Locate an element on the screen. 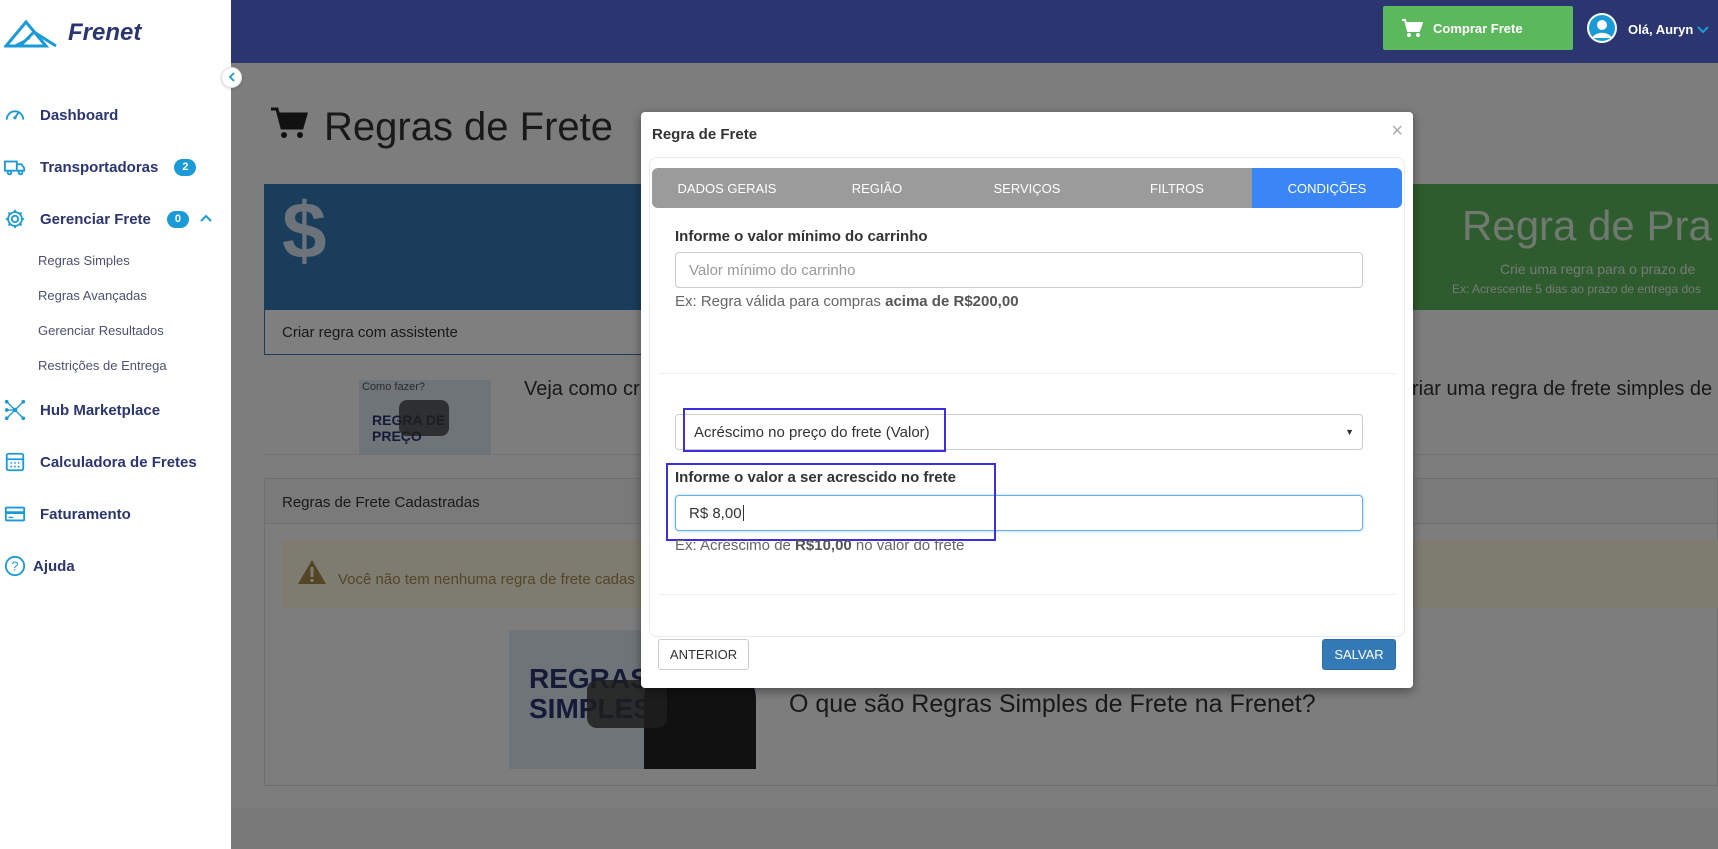 Image resolution: width=1718 pixels, height=849 pixels. sidebar-item-faturamento: Faturamento is located at coordinates (65, 514).